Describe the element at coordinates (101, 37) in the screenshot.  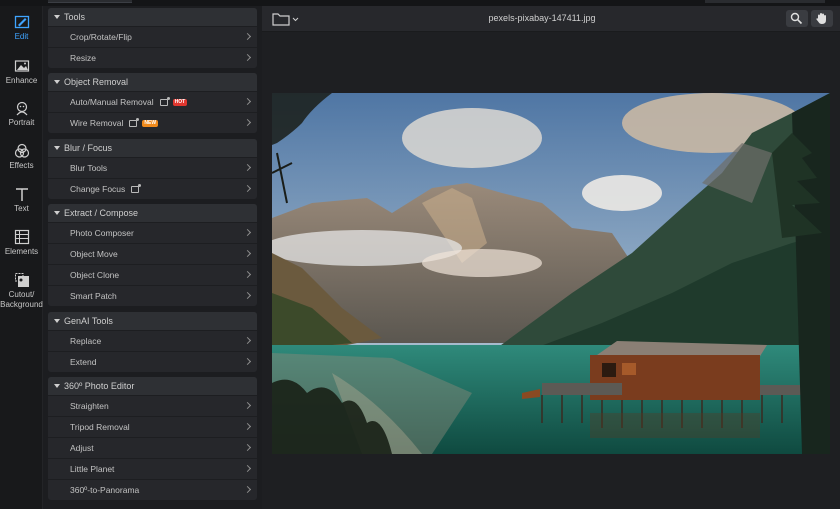
I see `menu-item-label: Crop/Rotate/Flip` at that location.